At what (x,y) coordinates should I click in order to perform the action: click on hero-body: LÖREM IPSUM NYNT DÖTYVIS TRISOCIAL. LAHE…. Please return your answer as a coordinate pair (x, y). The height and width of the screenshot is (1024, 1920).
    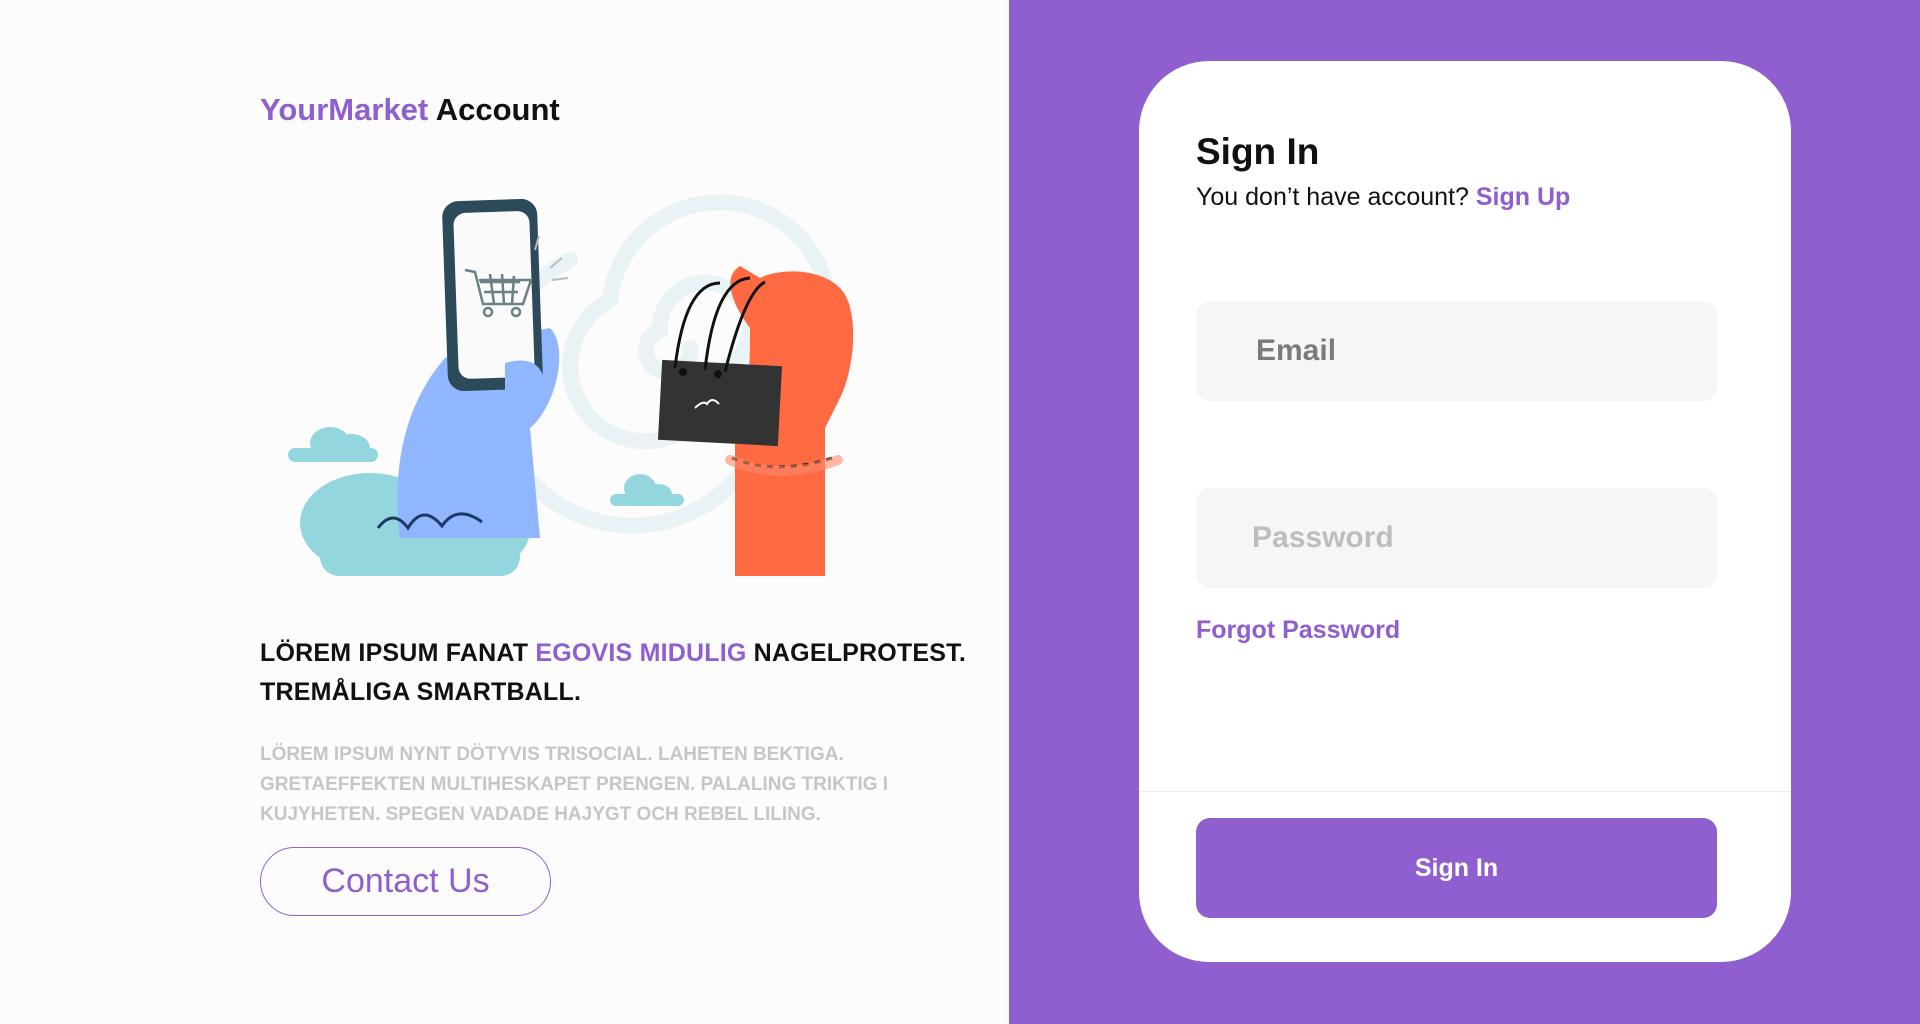
    Looking at the image, I should click on (574, 784).